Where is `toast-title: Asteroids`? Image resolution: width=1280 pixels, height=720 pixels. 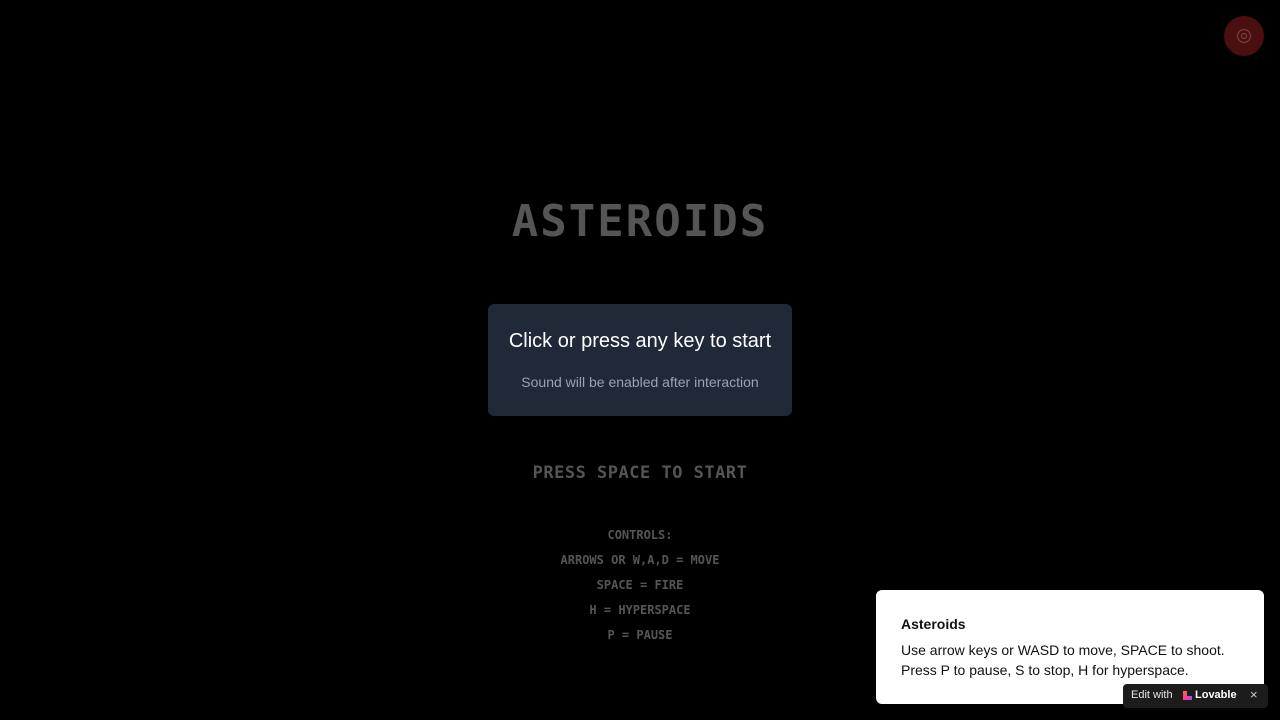 toast-title: Asteroids is located at coordinates (933, 624).